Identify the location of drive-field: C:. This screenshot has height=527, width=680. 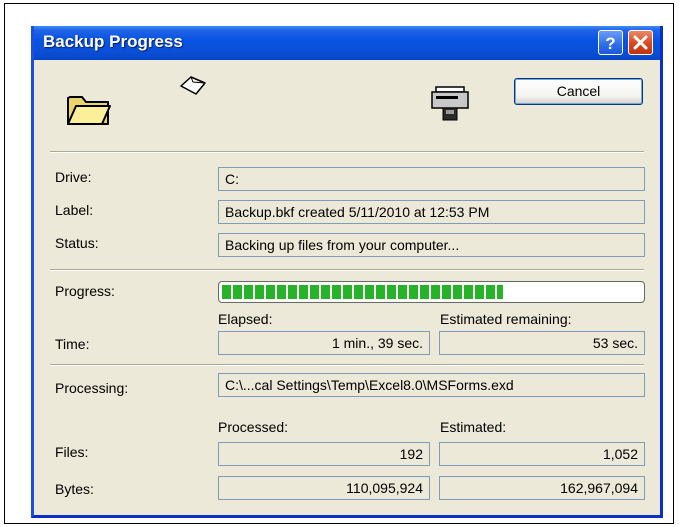
(431, 179).